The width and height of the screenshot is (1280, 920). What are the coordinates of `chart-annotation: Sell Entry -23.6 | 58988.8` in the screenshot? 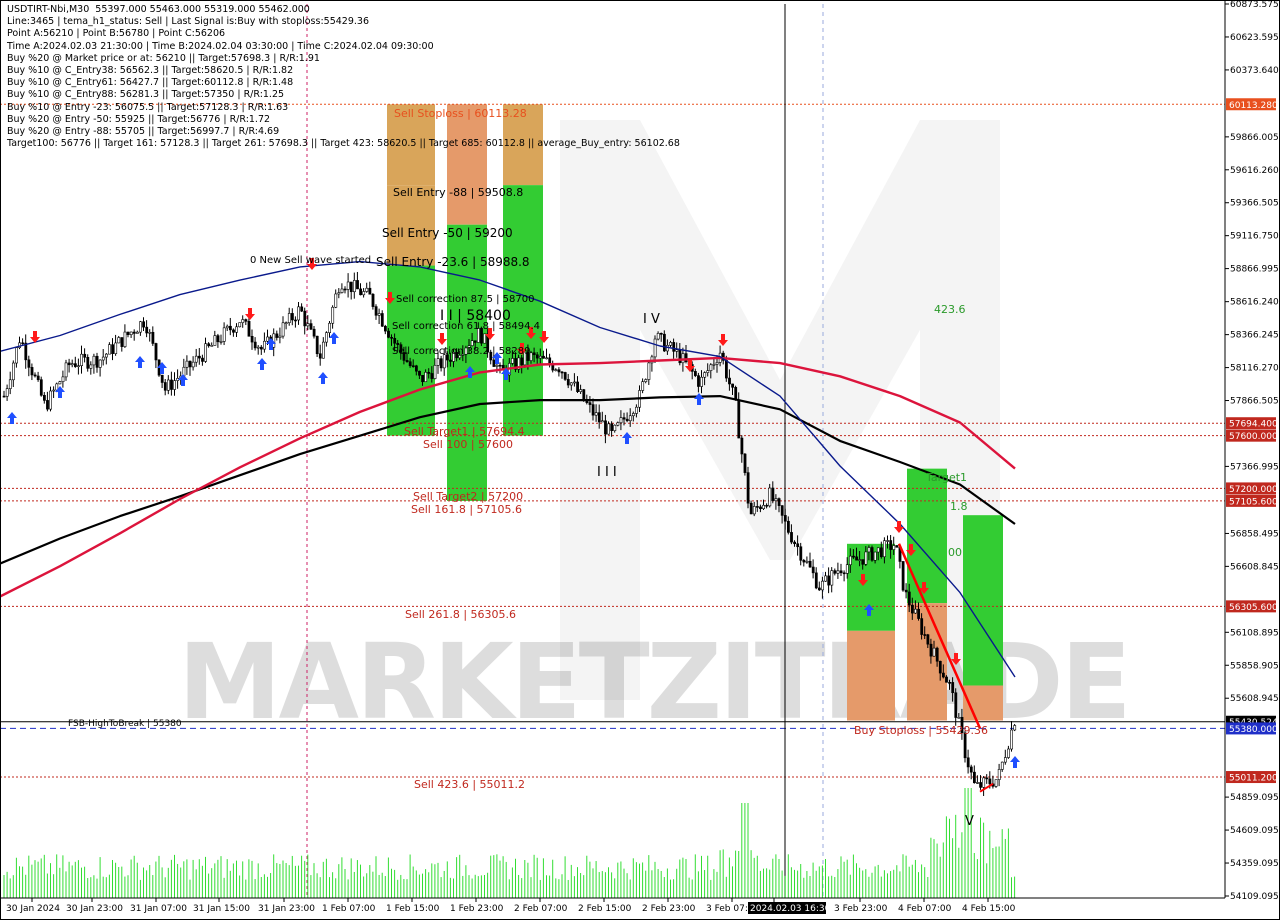 It's located at (453, 262).